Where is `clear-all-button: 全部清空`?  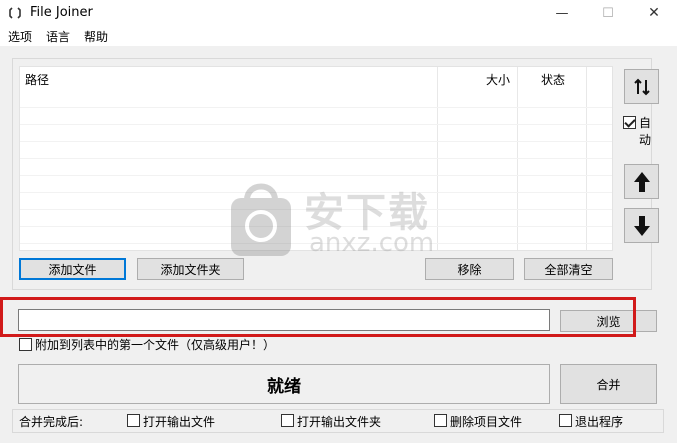
clear-all-button: 全部清空 is located at coordinates (568, 269).